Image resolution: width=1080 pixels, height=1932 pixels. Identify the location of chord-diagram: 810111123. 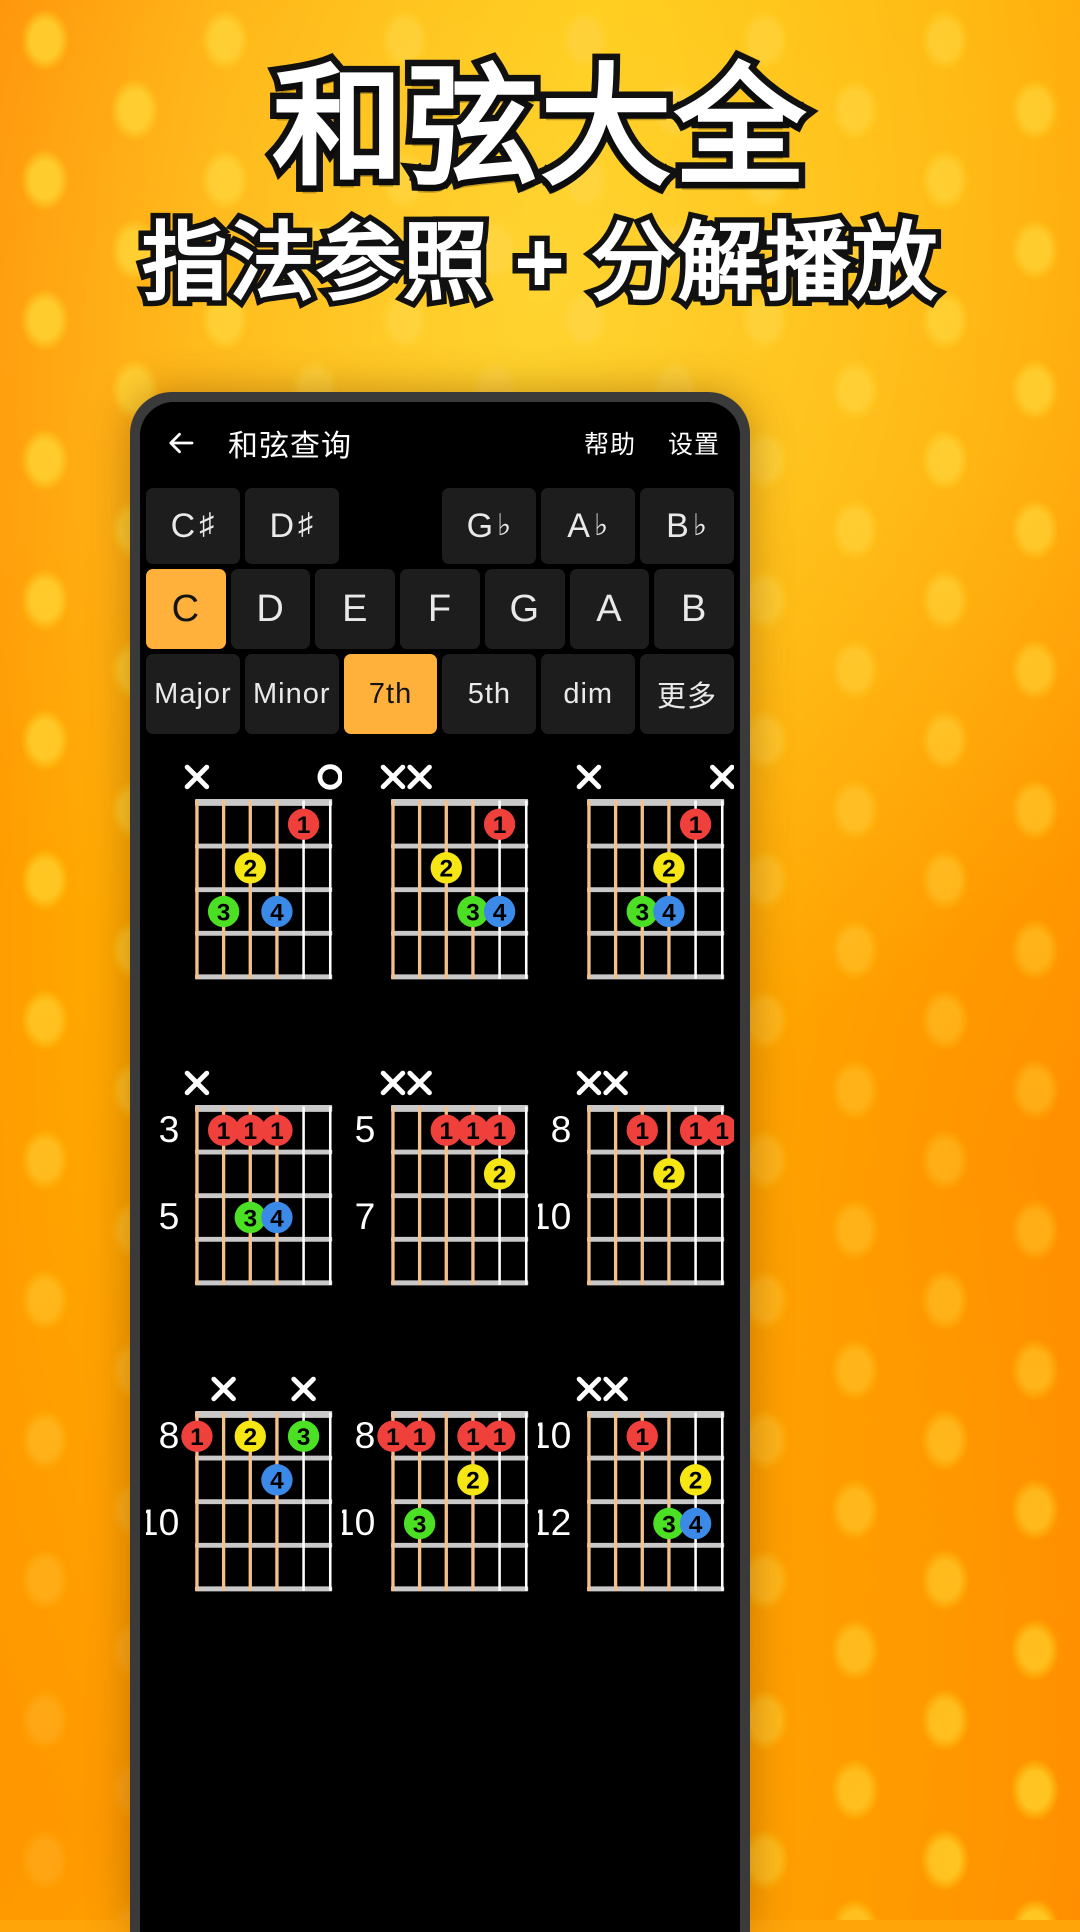
(440, 1485).